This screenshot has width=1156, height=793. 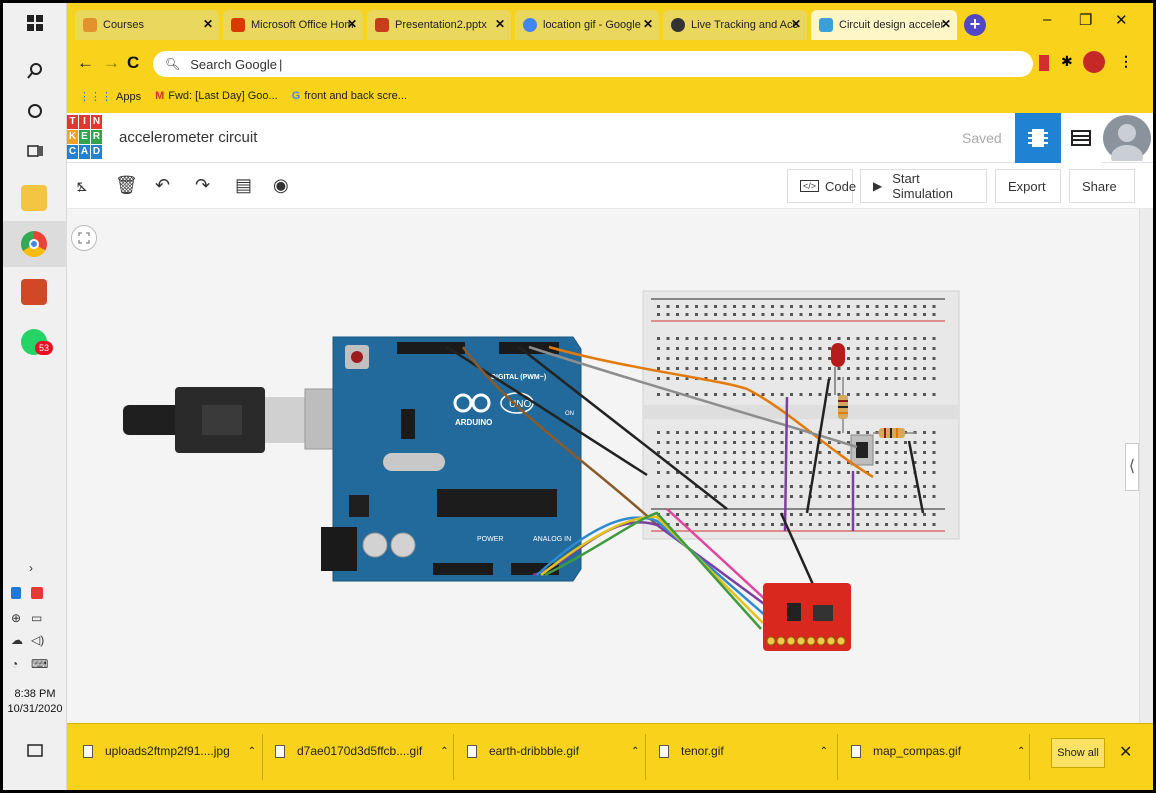 What do you see at coordinates (296, 96) in the screenshot?
I see `google-icon: G` at bounding box center [296, 96].